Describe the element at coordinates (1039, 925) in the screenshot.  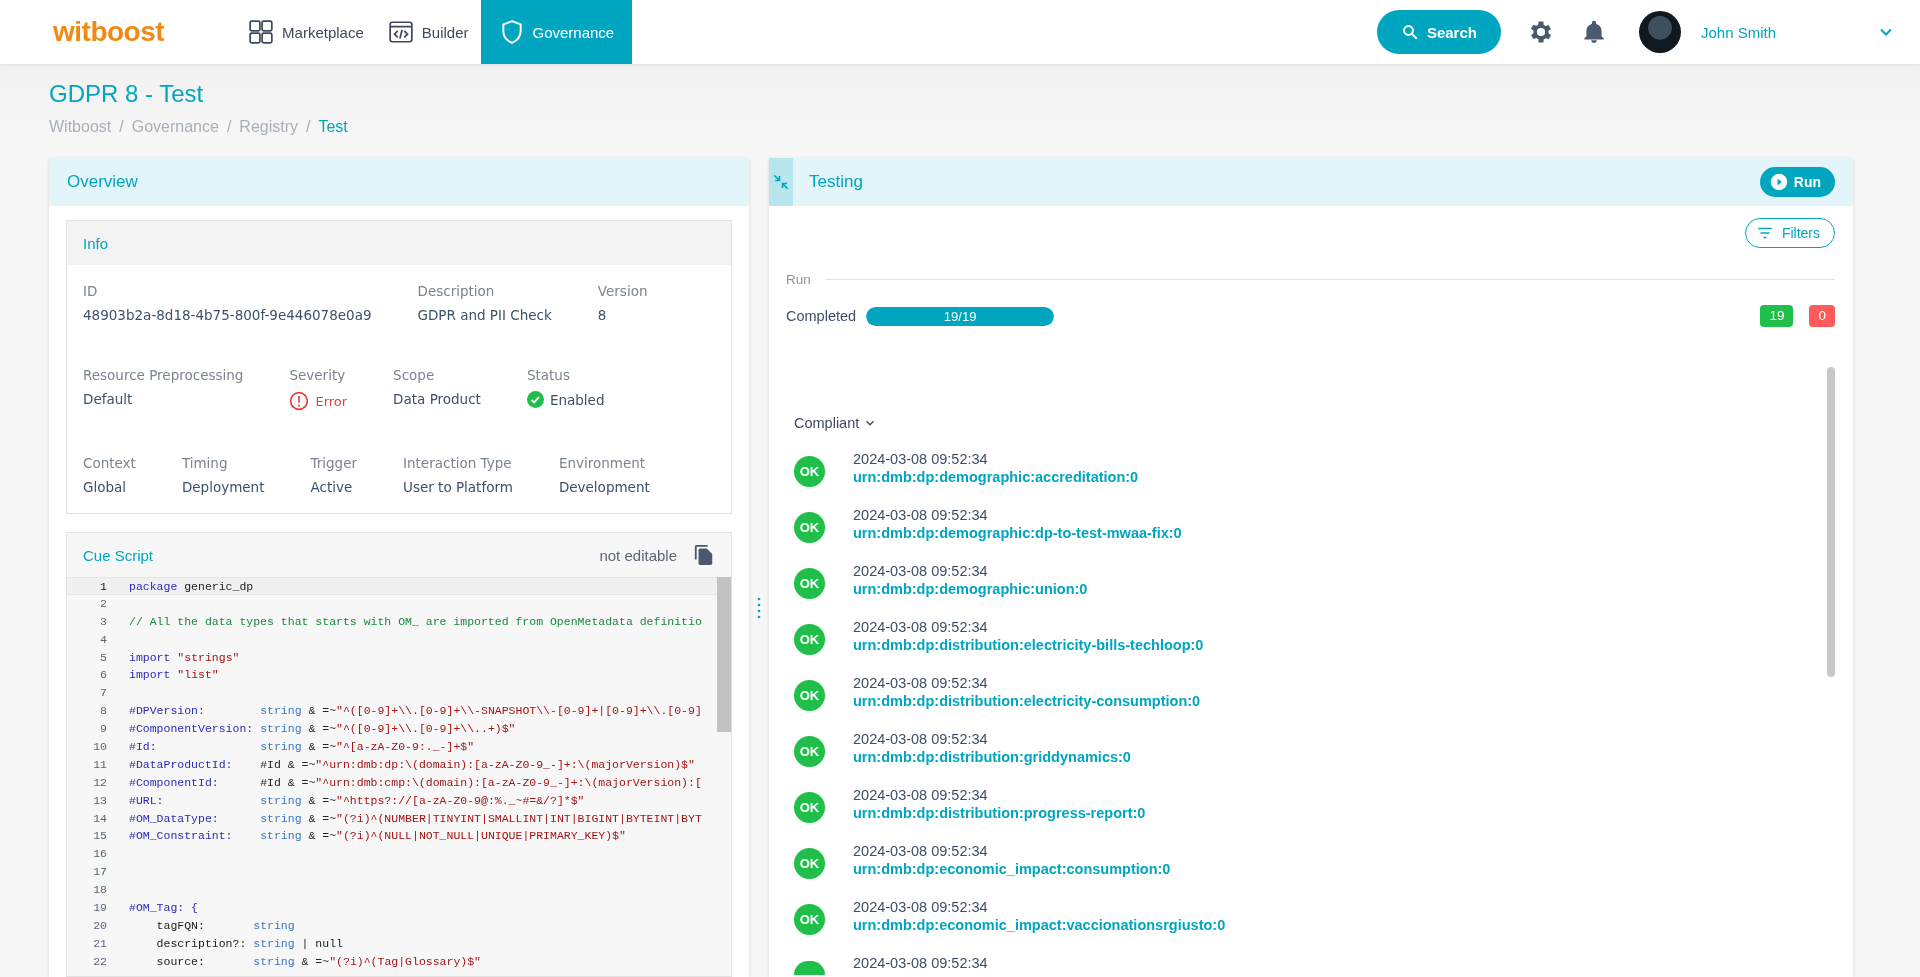
I see `resource-link: urn:dmb:dp:economic_impact:vaccionationsrgiusto:0` at that location.